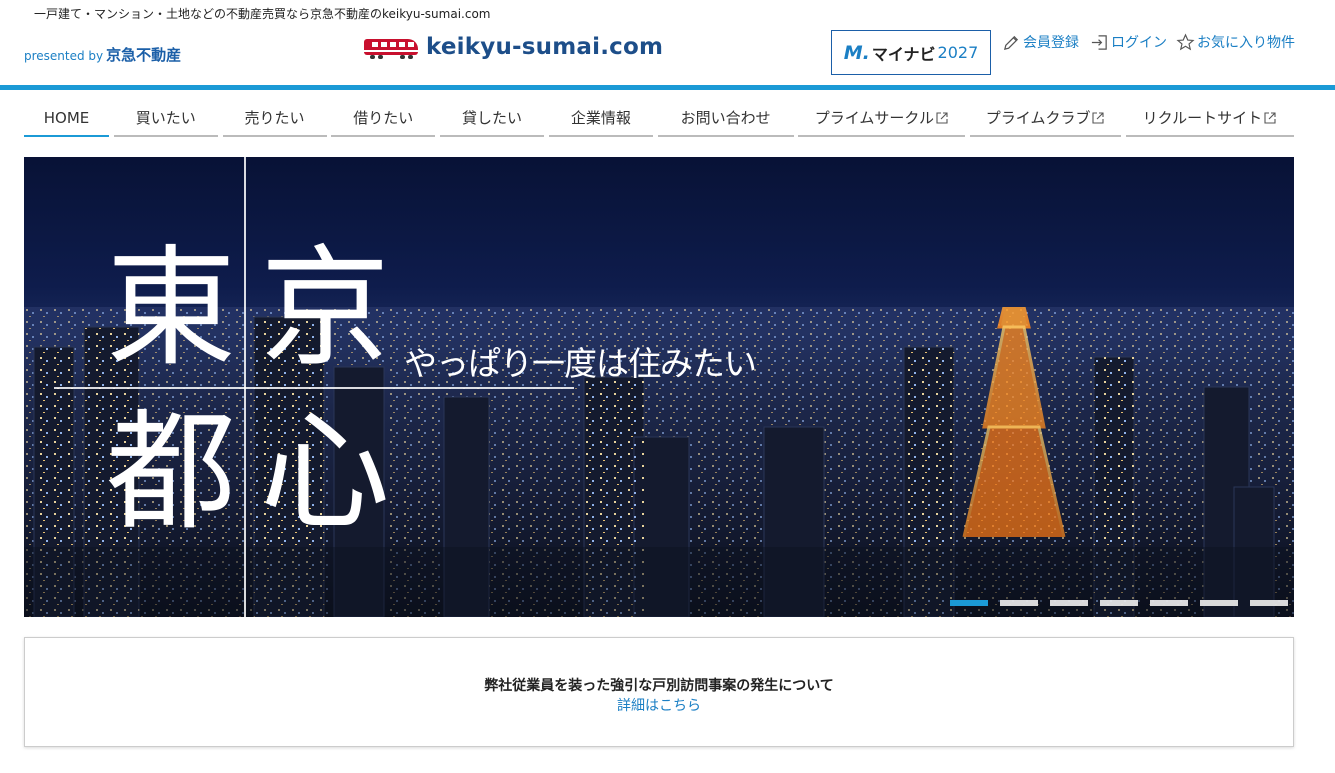 The width and height of the screenshot is (1335, 773). Describe the element at coordinates (1185, 41) in the screenshot. I see `star-icon` at that location.